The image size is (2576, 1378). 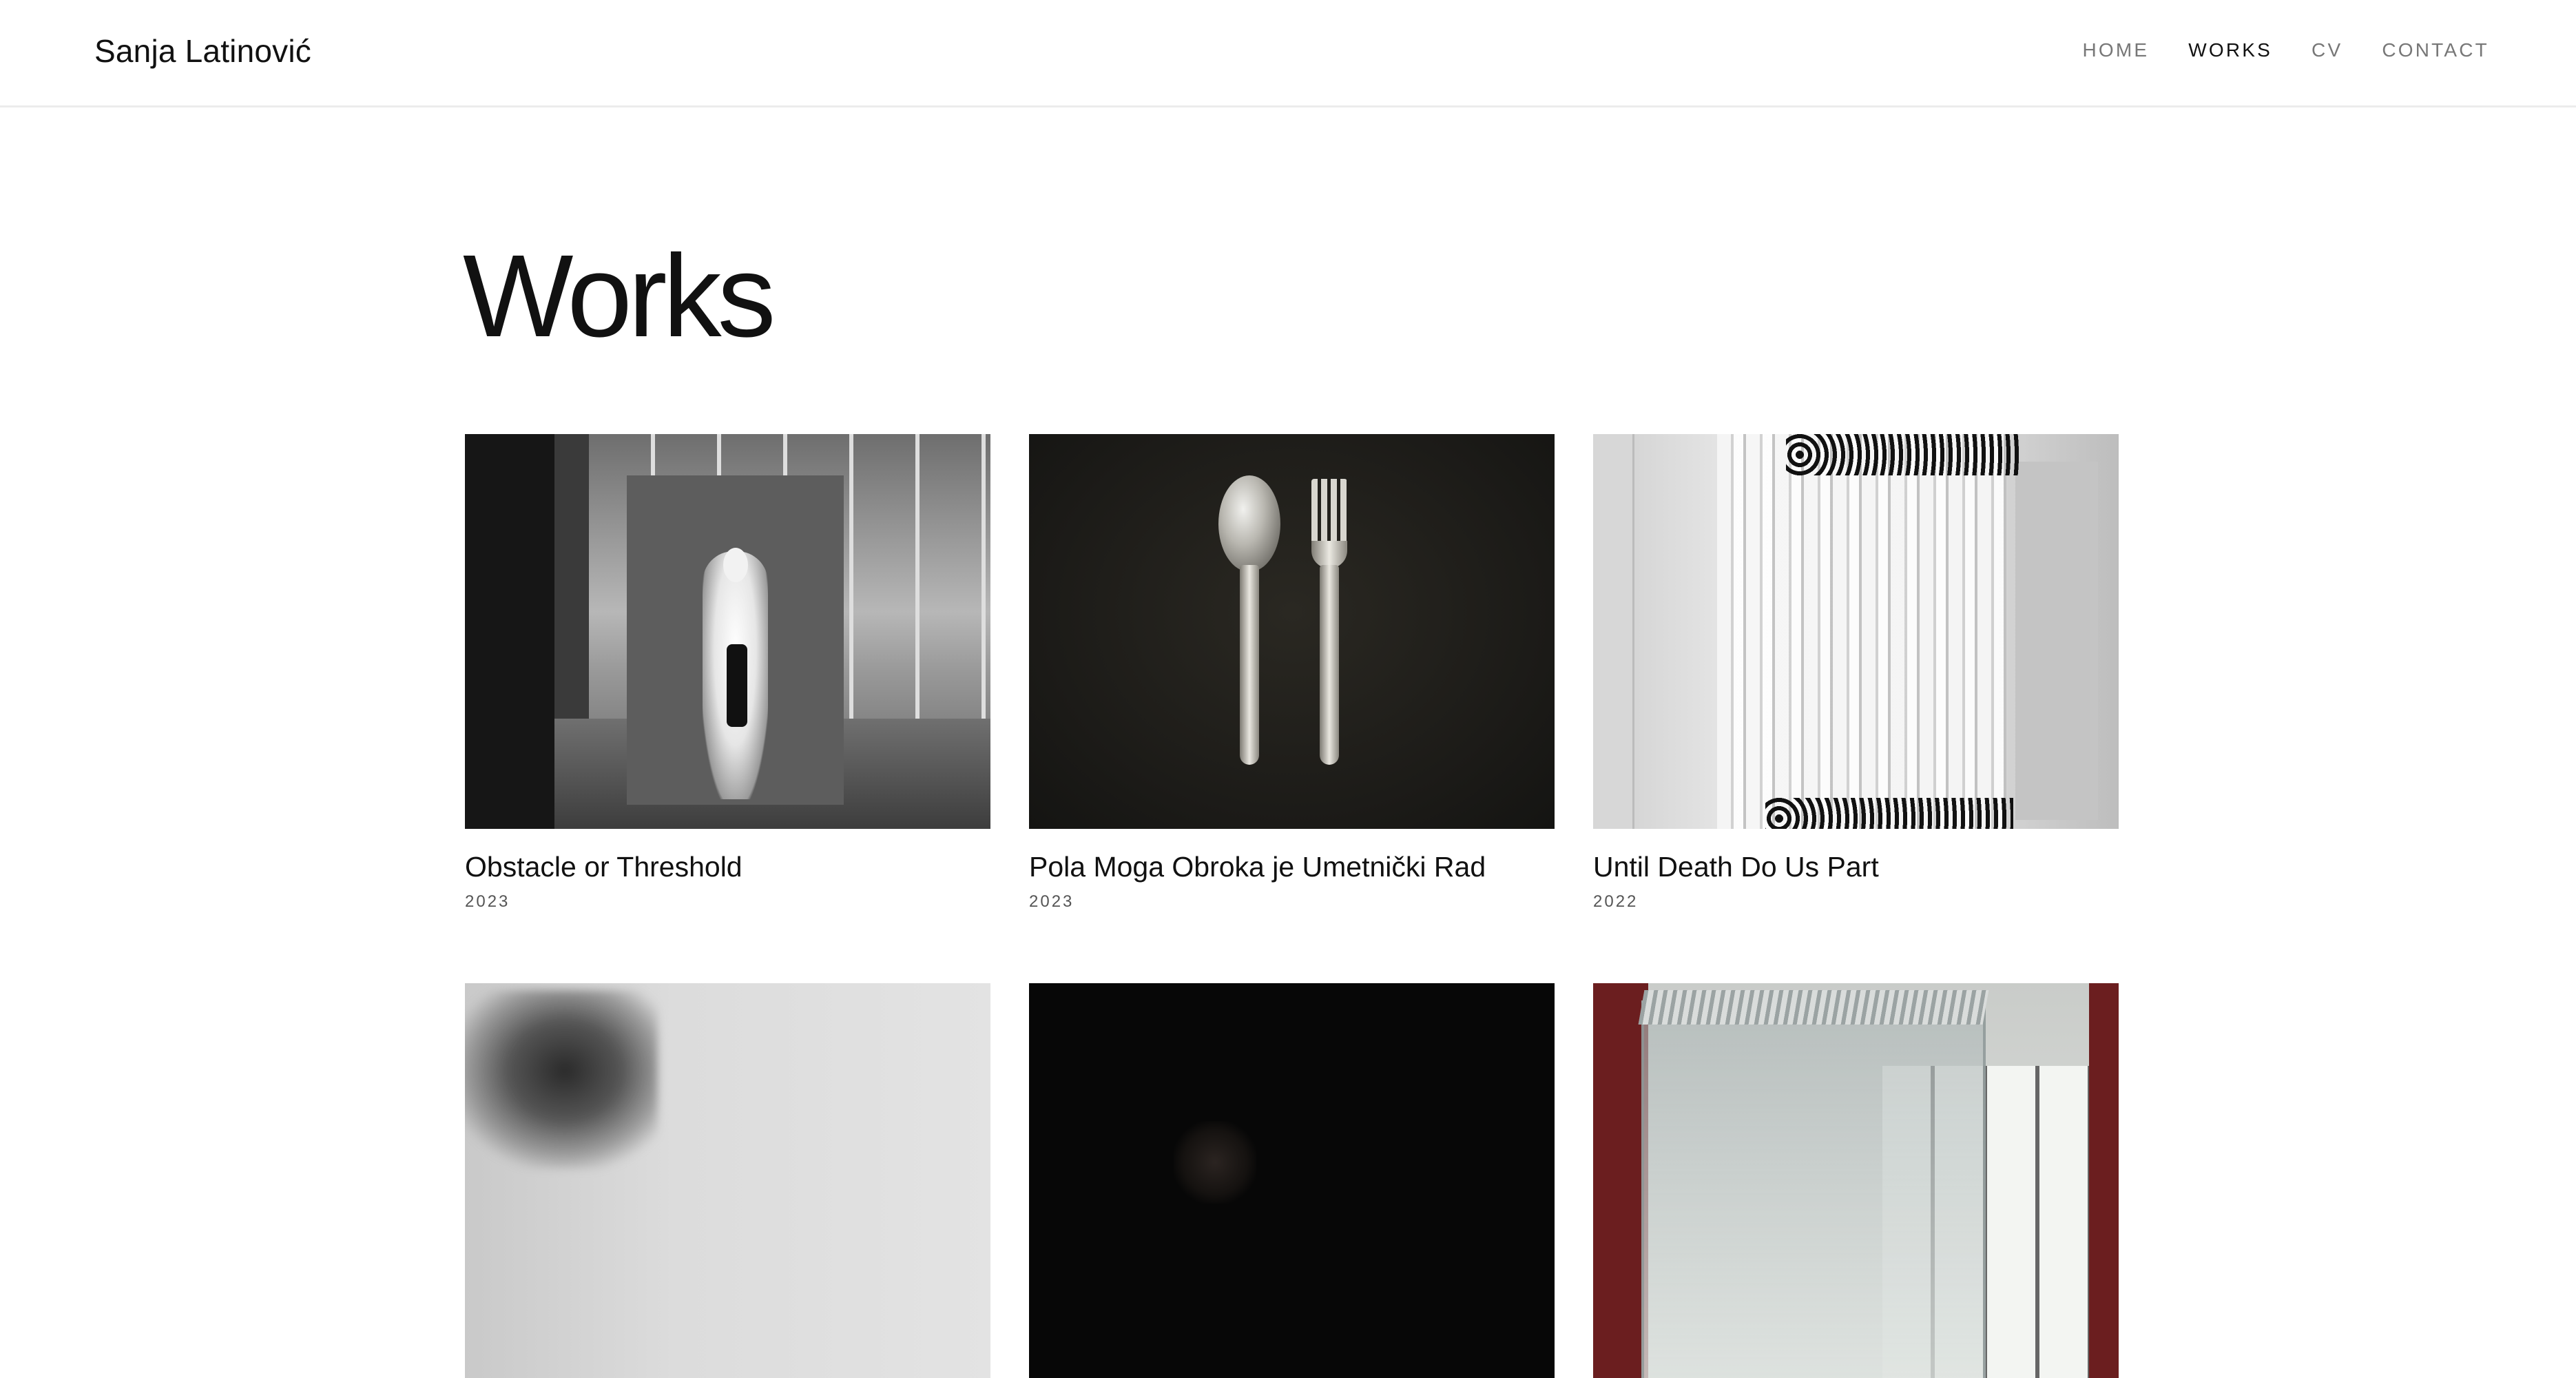 I want to click on work-year: 2022, so click(x=1616, y=901).